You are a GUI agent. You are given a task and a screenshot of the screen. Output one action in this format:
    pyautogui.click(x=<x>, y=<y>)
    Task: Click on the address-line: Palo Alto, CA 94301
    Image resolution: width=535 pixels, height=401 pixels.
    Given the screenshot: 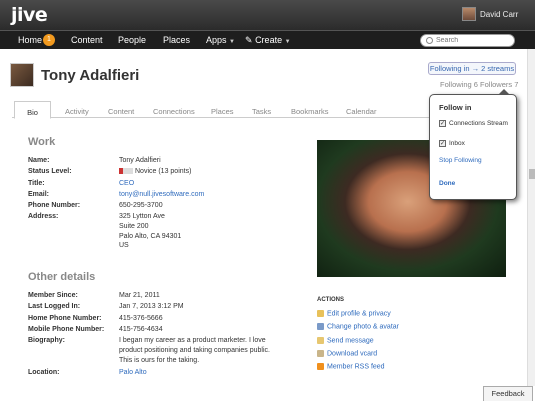 What is the action you would take?
    pyautogui.click(x=150, y=236)
    